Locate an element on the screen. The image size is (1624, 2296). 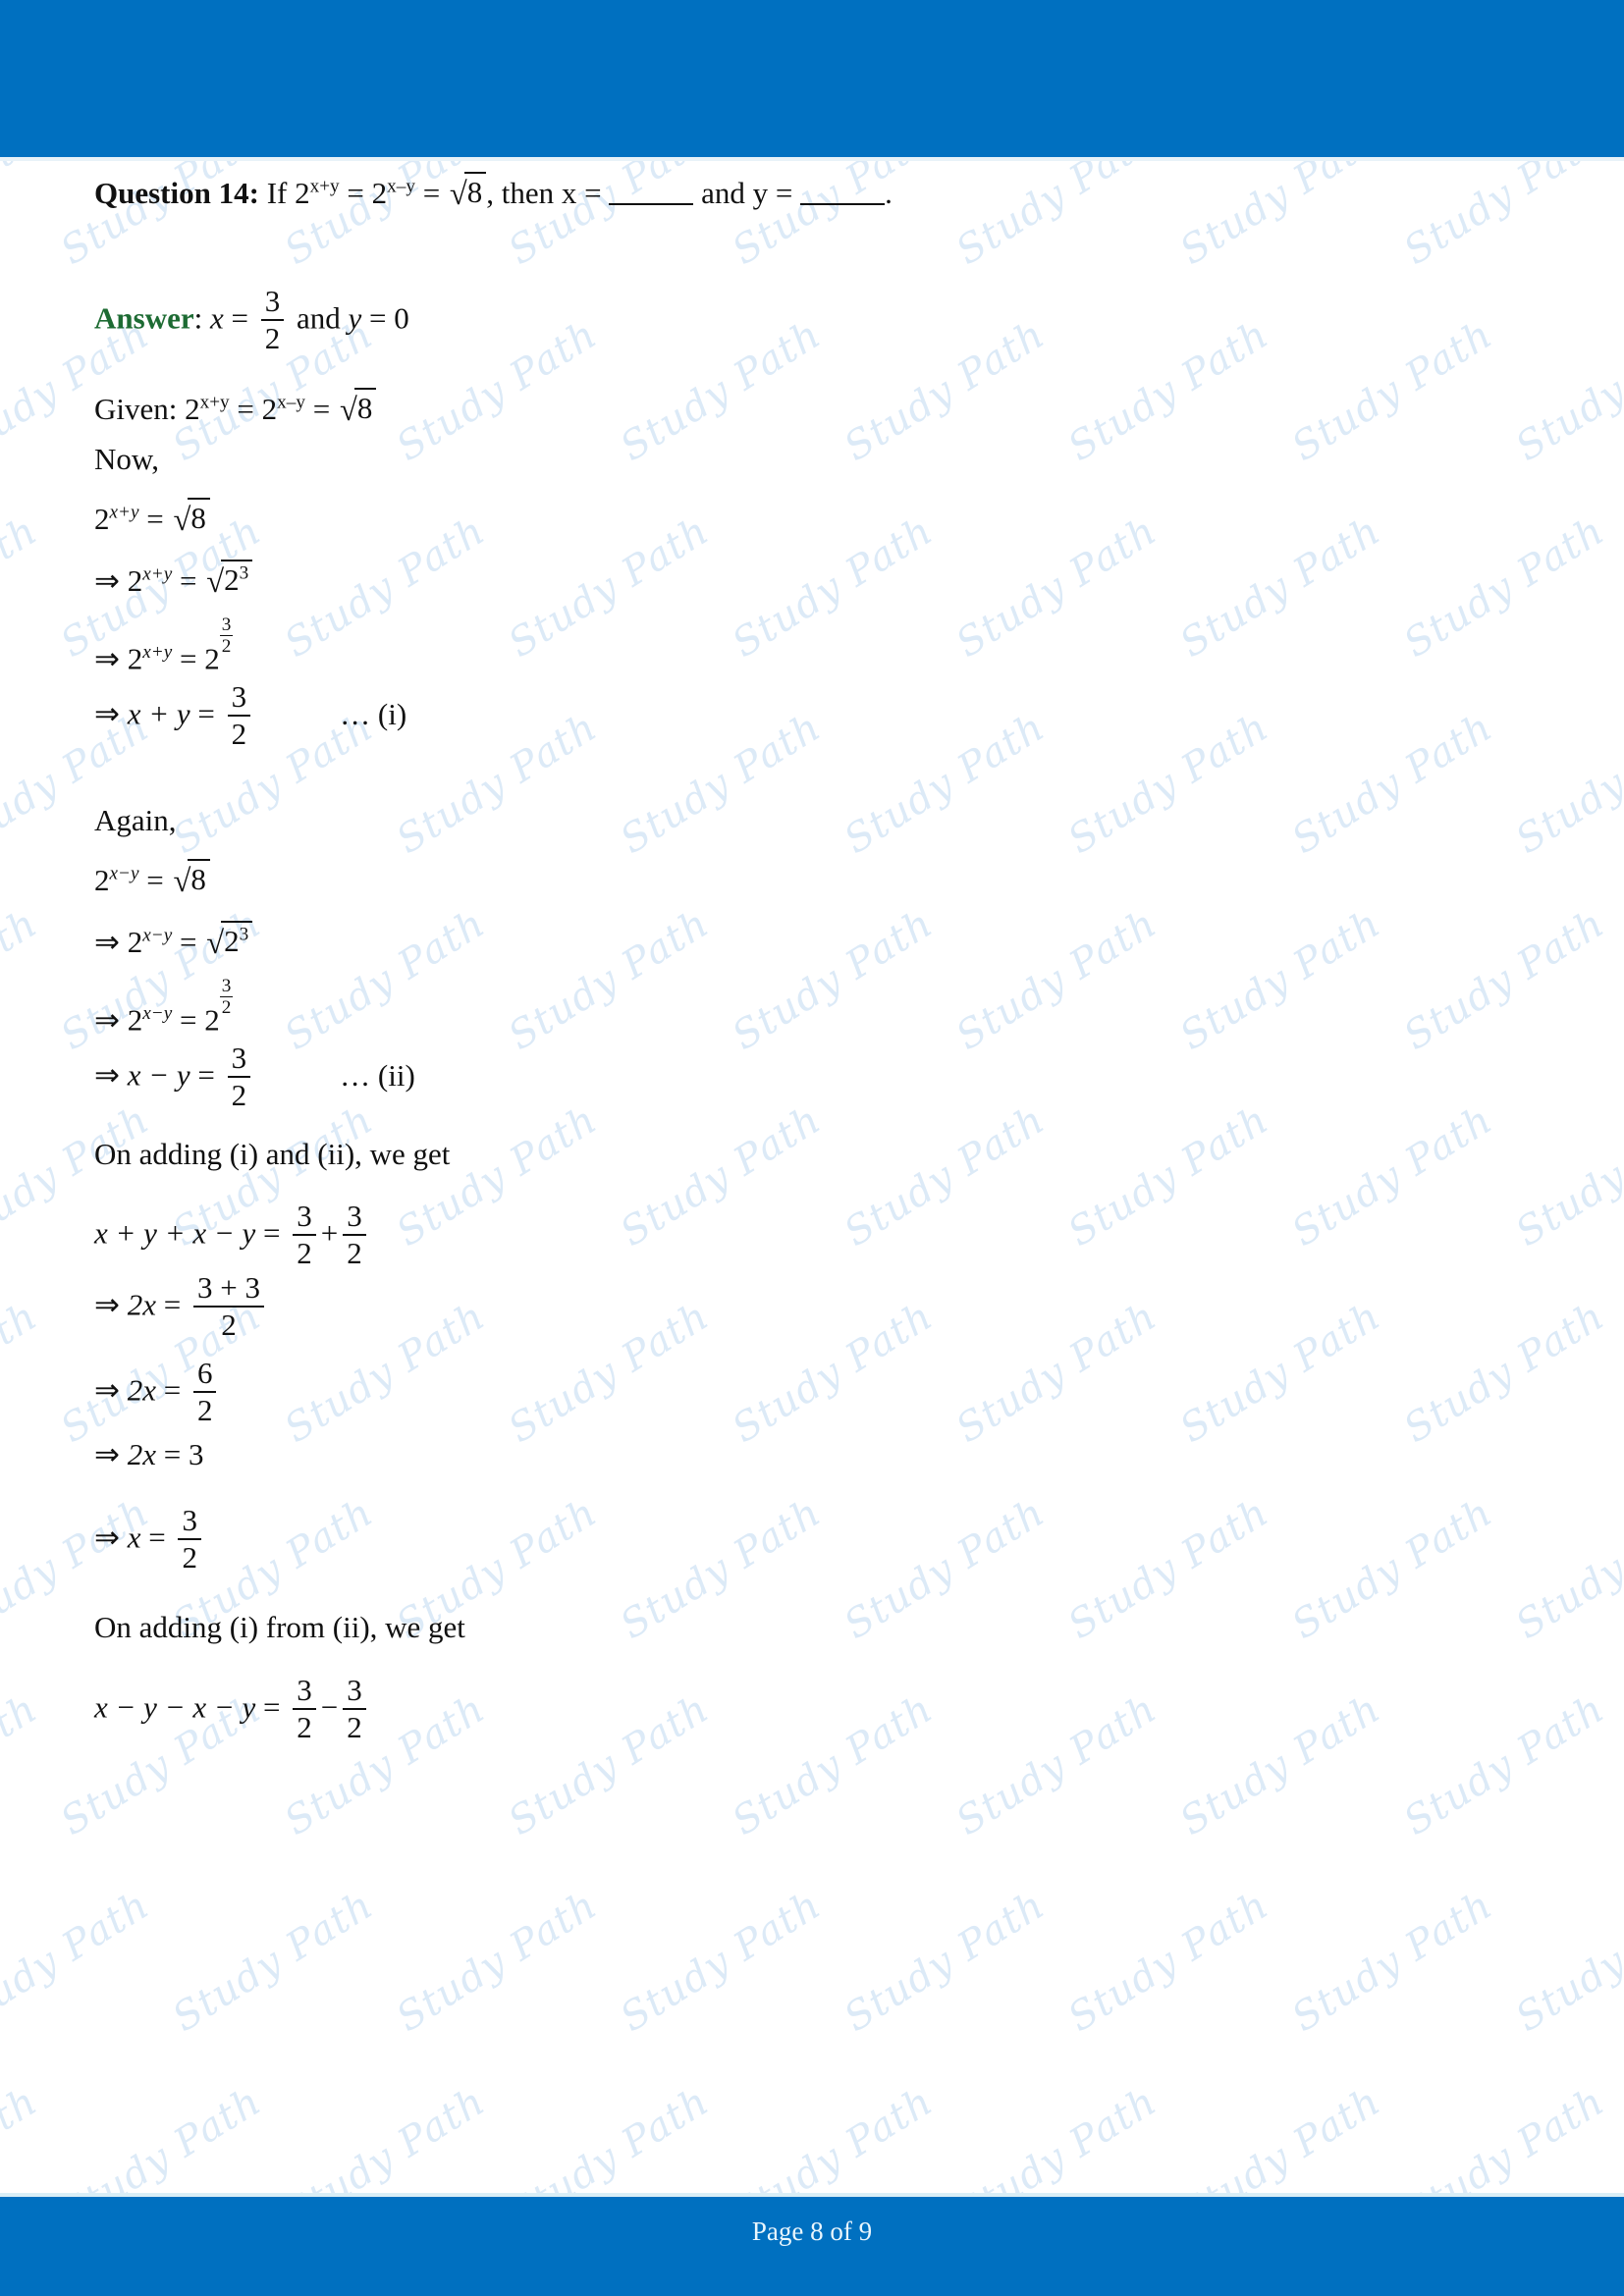
eq-6: ⇒ 2x−y = √23 is located at coordinates (173, 940).